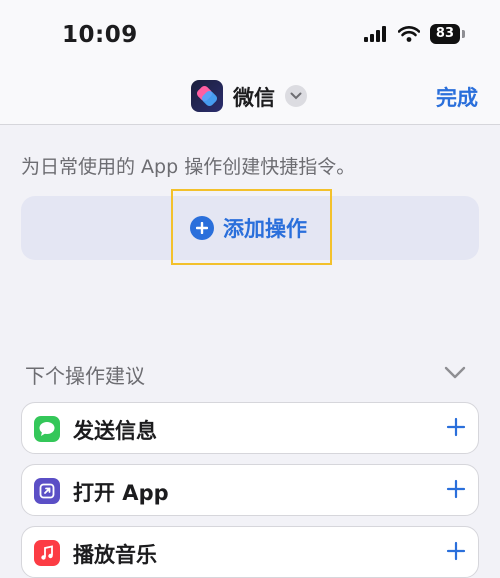  Describe the element at coordinates (457, 97) in the screenshot. I see `done-button: 完成` at that location.